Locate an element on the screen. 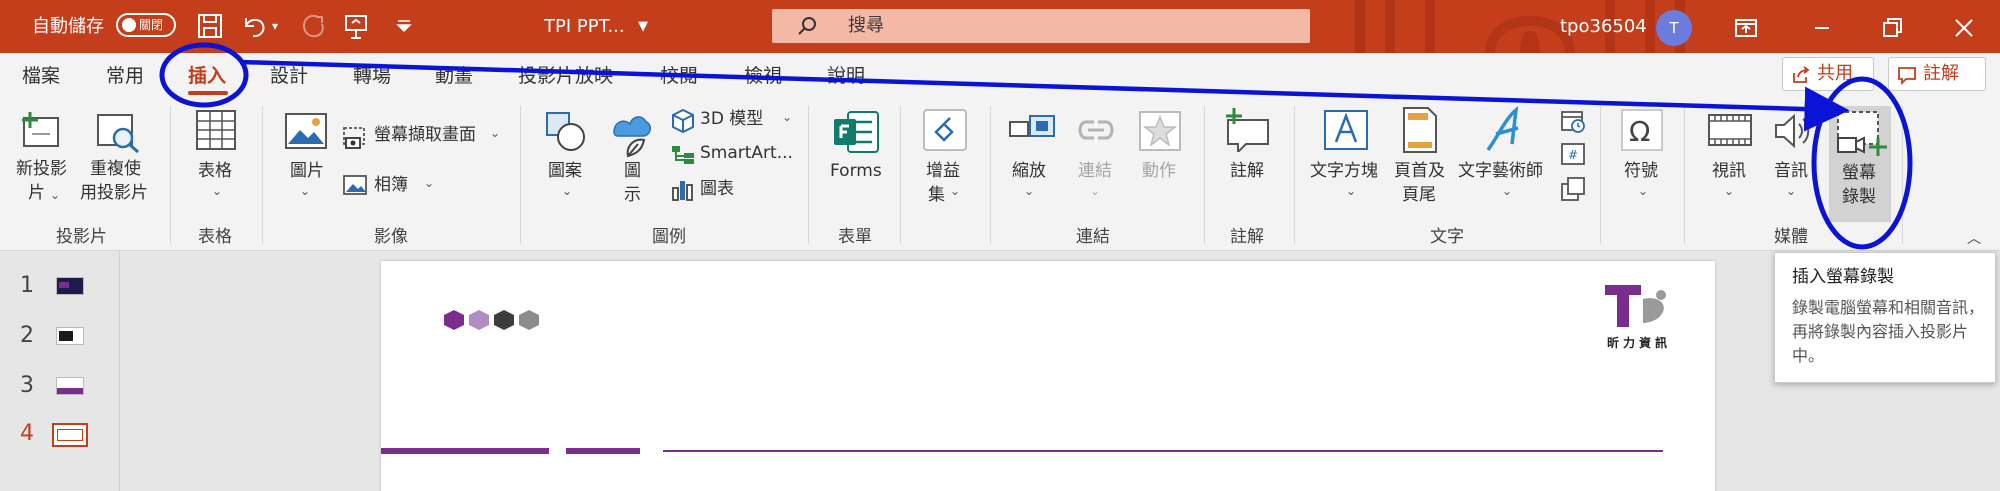 This screenshot has height=491, width=2000. undo-icon is located at coordinates (254, 26).